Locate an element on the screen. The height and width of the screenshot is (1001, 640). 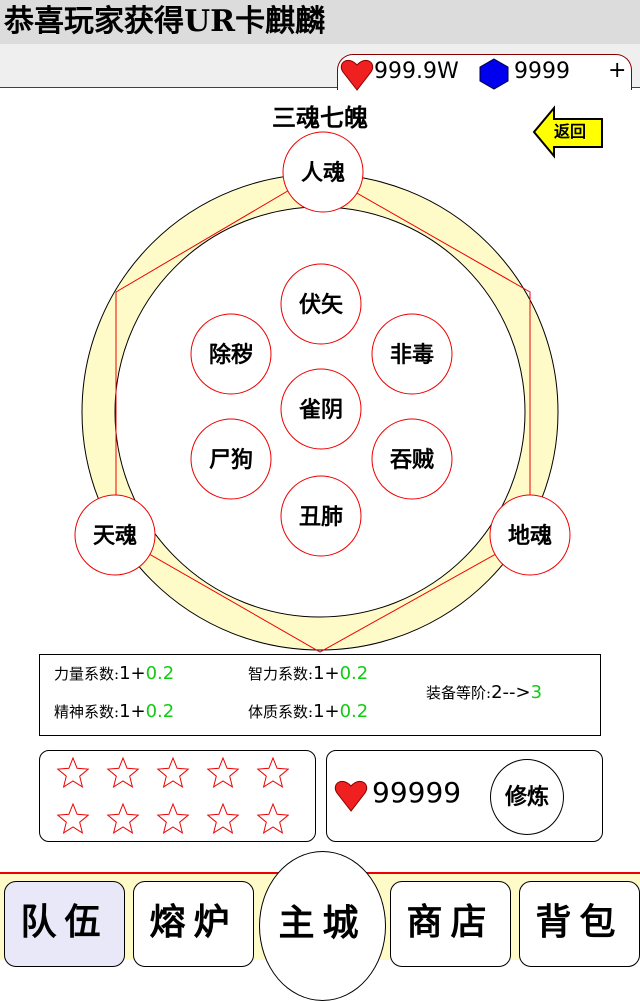
nav-shop: 商店 is located at coordinates (450, 924).